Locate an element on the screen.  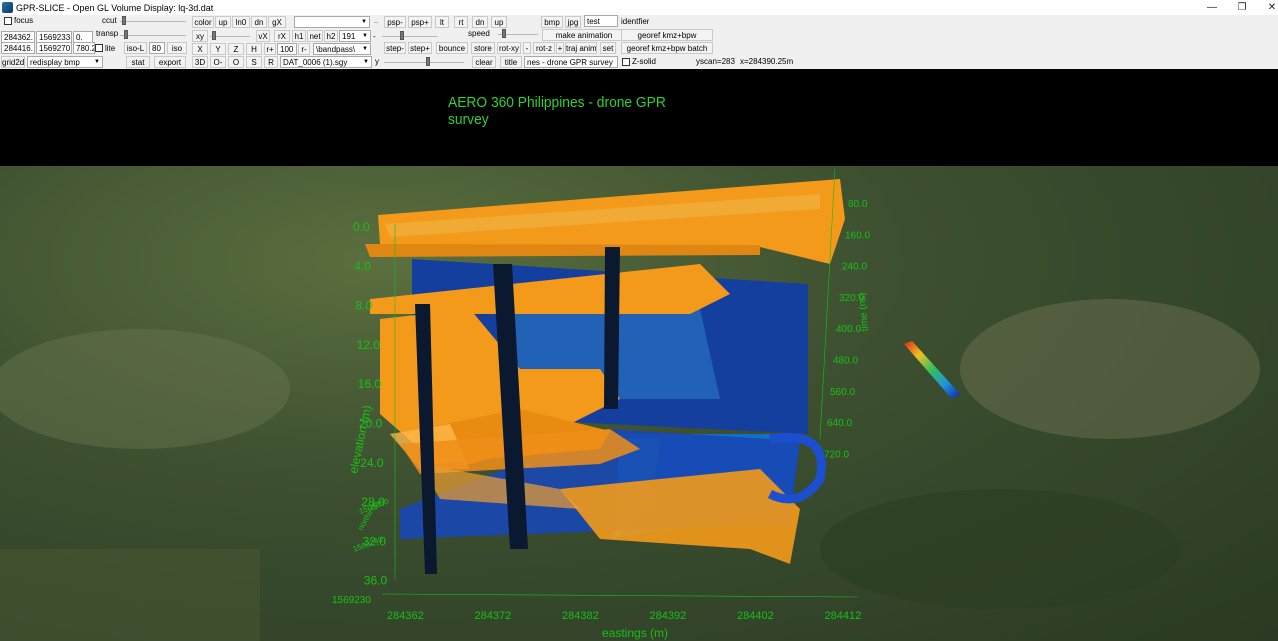
y-slider is located at coordinates (428, 61).